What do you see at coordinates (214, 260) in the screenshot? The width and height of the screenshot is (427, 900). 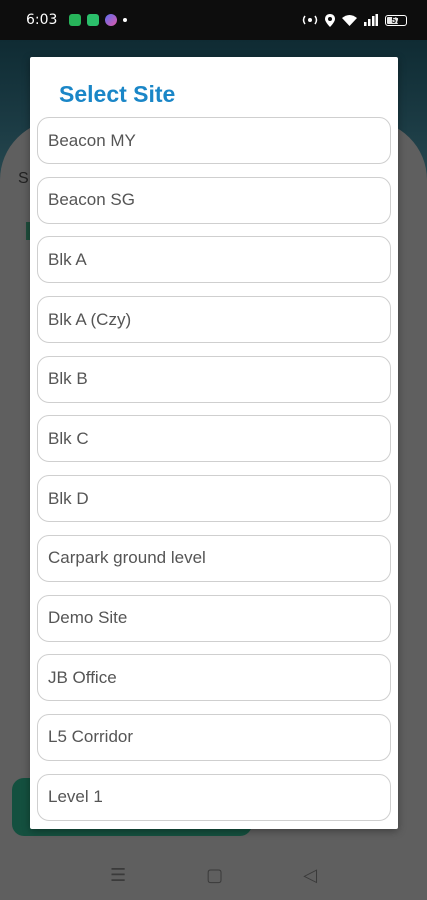 I see `site-option: Blk A` at bounding box center [214, 260].